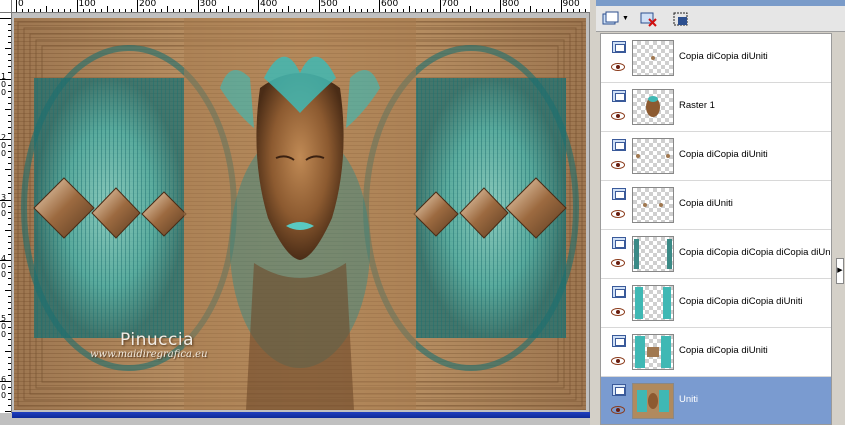 This screenshot has width=845, height=425. Describe the element at coordinates (755, 252) in the screenshot. I see `layer-name: Copia diCopia diCopia diCopia diUniti` at that location.